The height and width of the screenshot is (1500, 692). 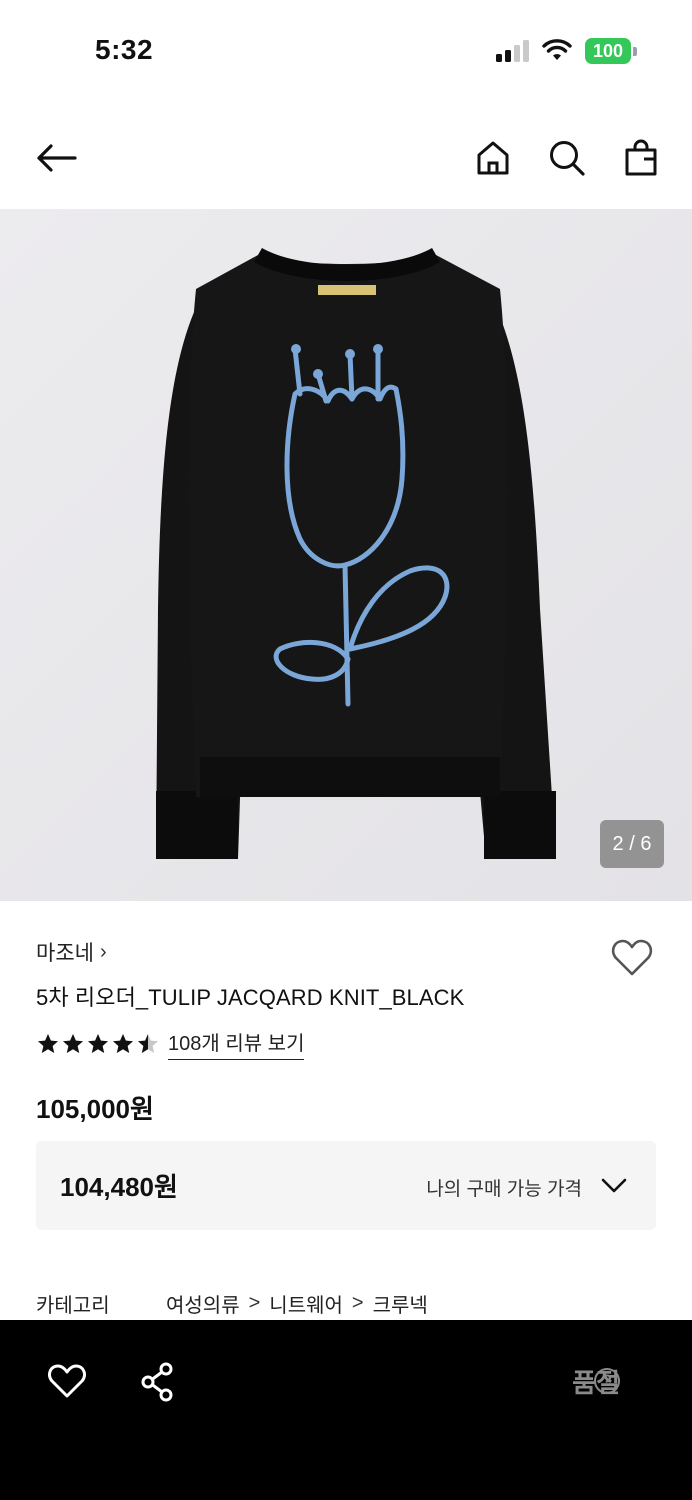 I want to click on home-icon, so click(x=493, y=158).